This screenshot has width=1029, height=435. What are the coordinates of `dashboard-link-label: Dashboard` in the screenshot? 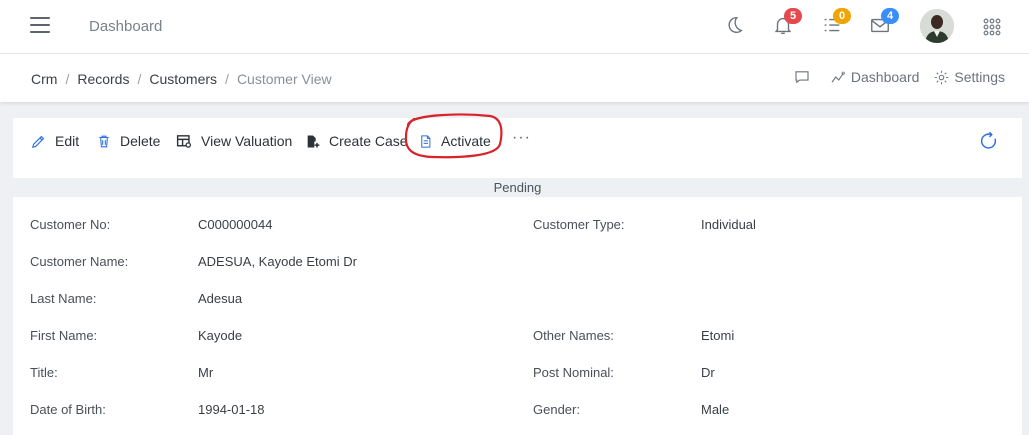 It's located at (885, 77).